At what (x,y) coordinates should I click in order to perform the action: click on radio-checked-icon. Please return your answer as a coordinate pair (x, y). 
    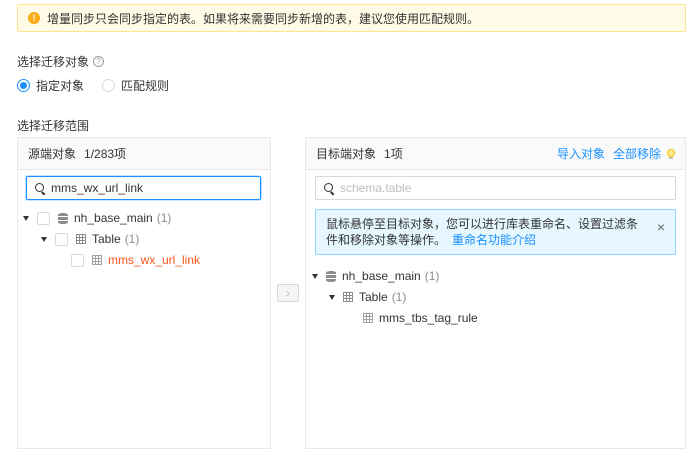
    Looking at the image, I should click on (23, 85).